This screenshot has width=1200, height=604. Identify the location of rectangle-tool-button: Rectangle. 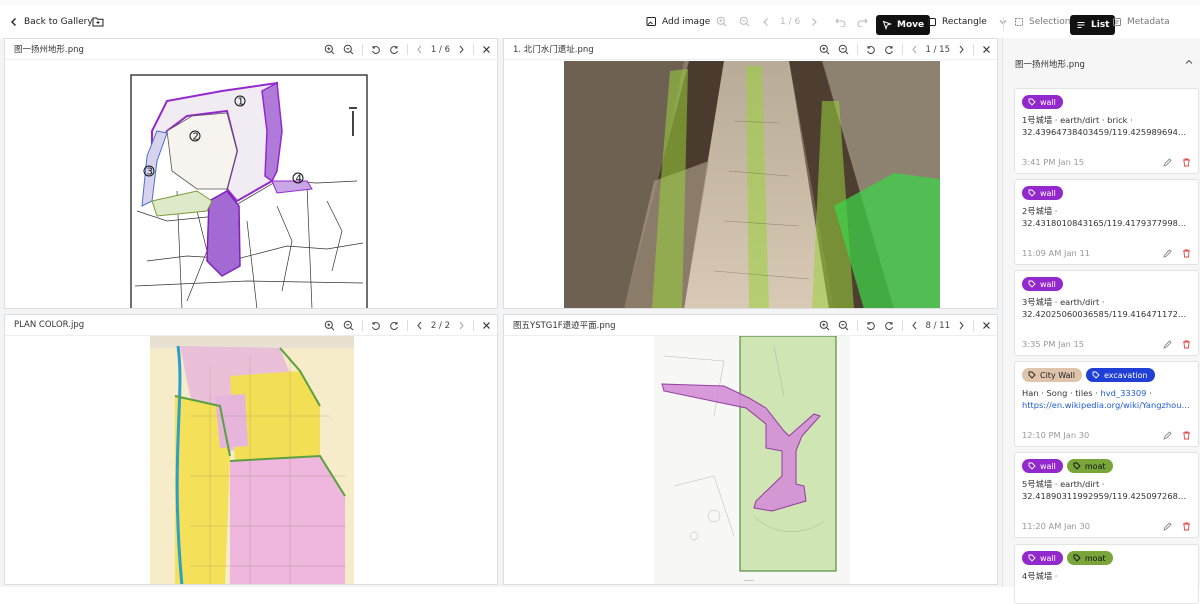
(967, 22).